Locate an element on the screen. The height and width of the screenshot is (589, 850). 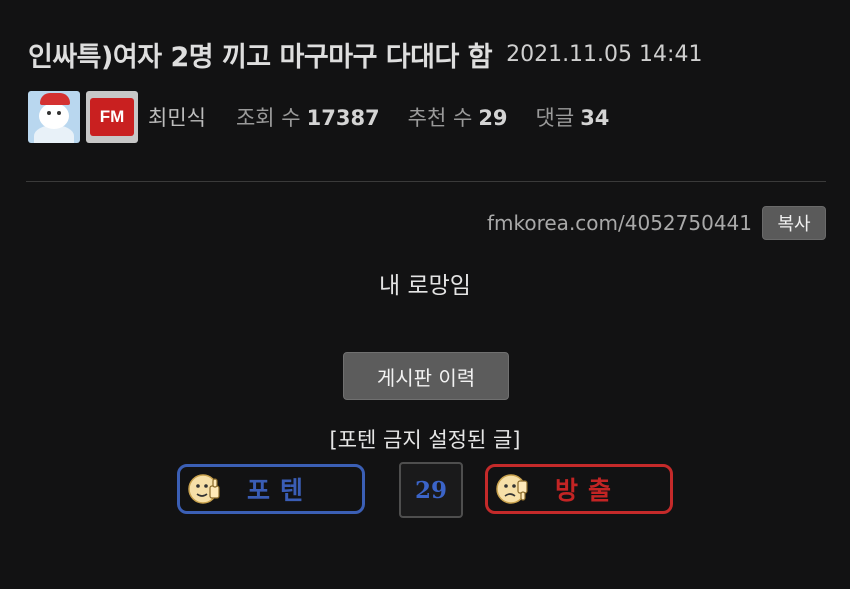
thumbs-down-face-icon is located at coordinates (512, 489).